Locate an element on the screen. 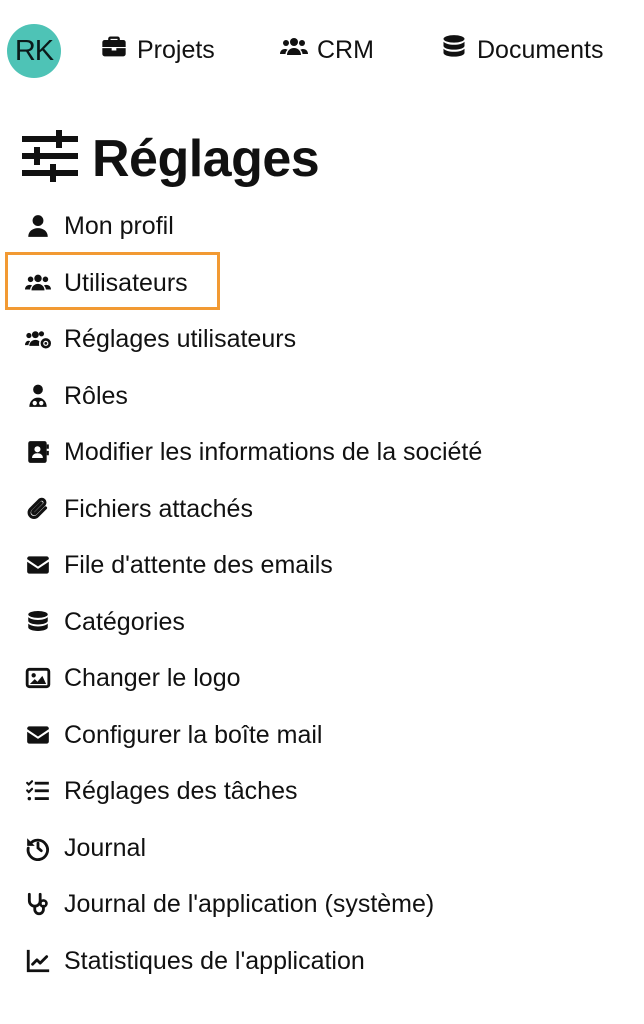 The width and height of the screenshot is (644, 1024). menu-item-label: Fichiers attachés is located at coordinates (158, 508).